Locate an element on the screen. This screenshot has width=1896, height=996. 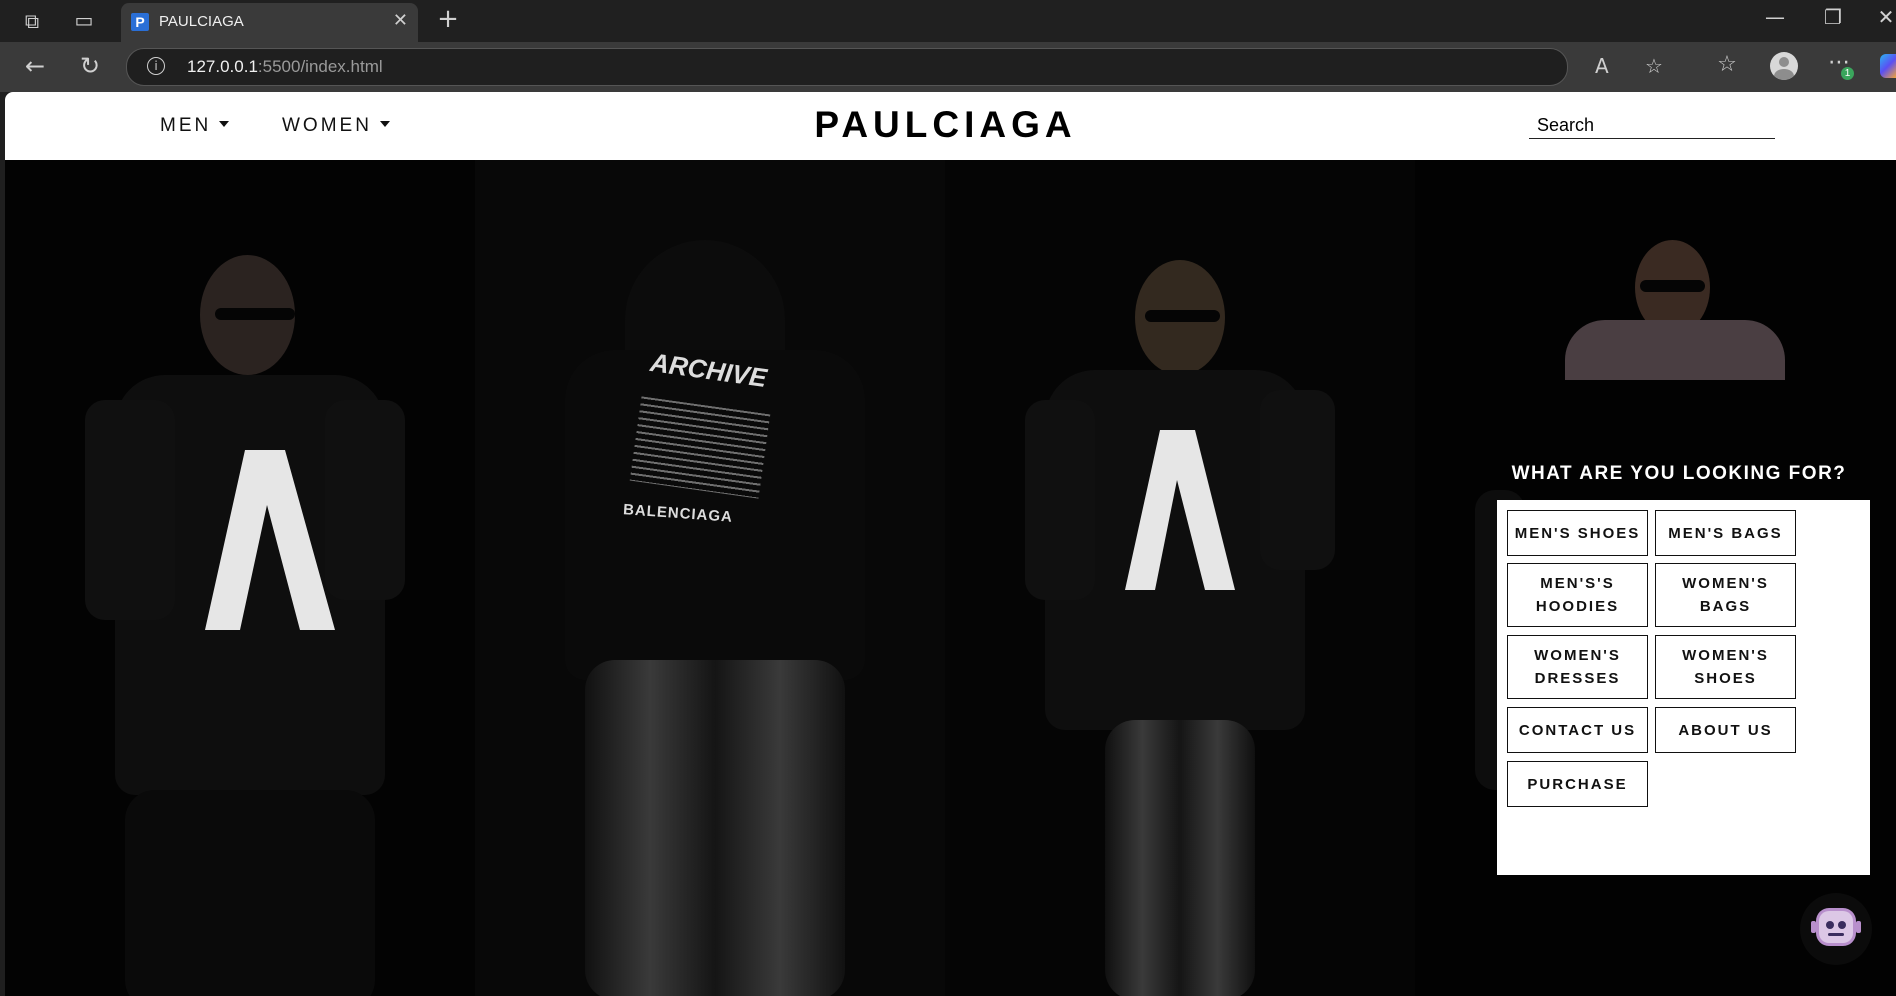
search-input is located at coordinates (1652, 125).